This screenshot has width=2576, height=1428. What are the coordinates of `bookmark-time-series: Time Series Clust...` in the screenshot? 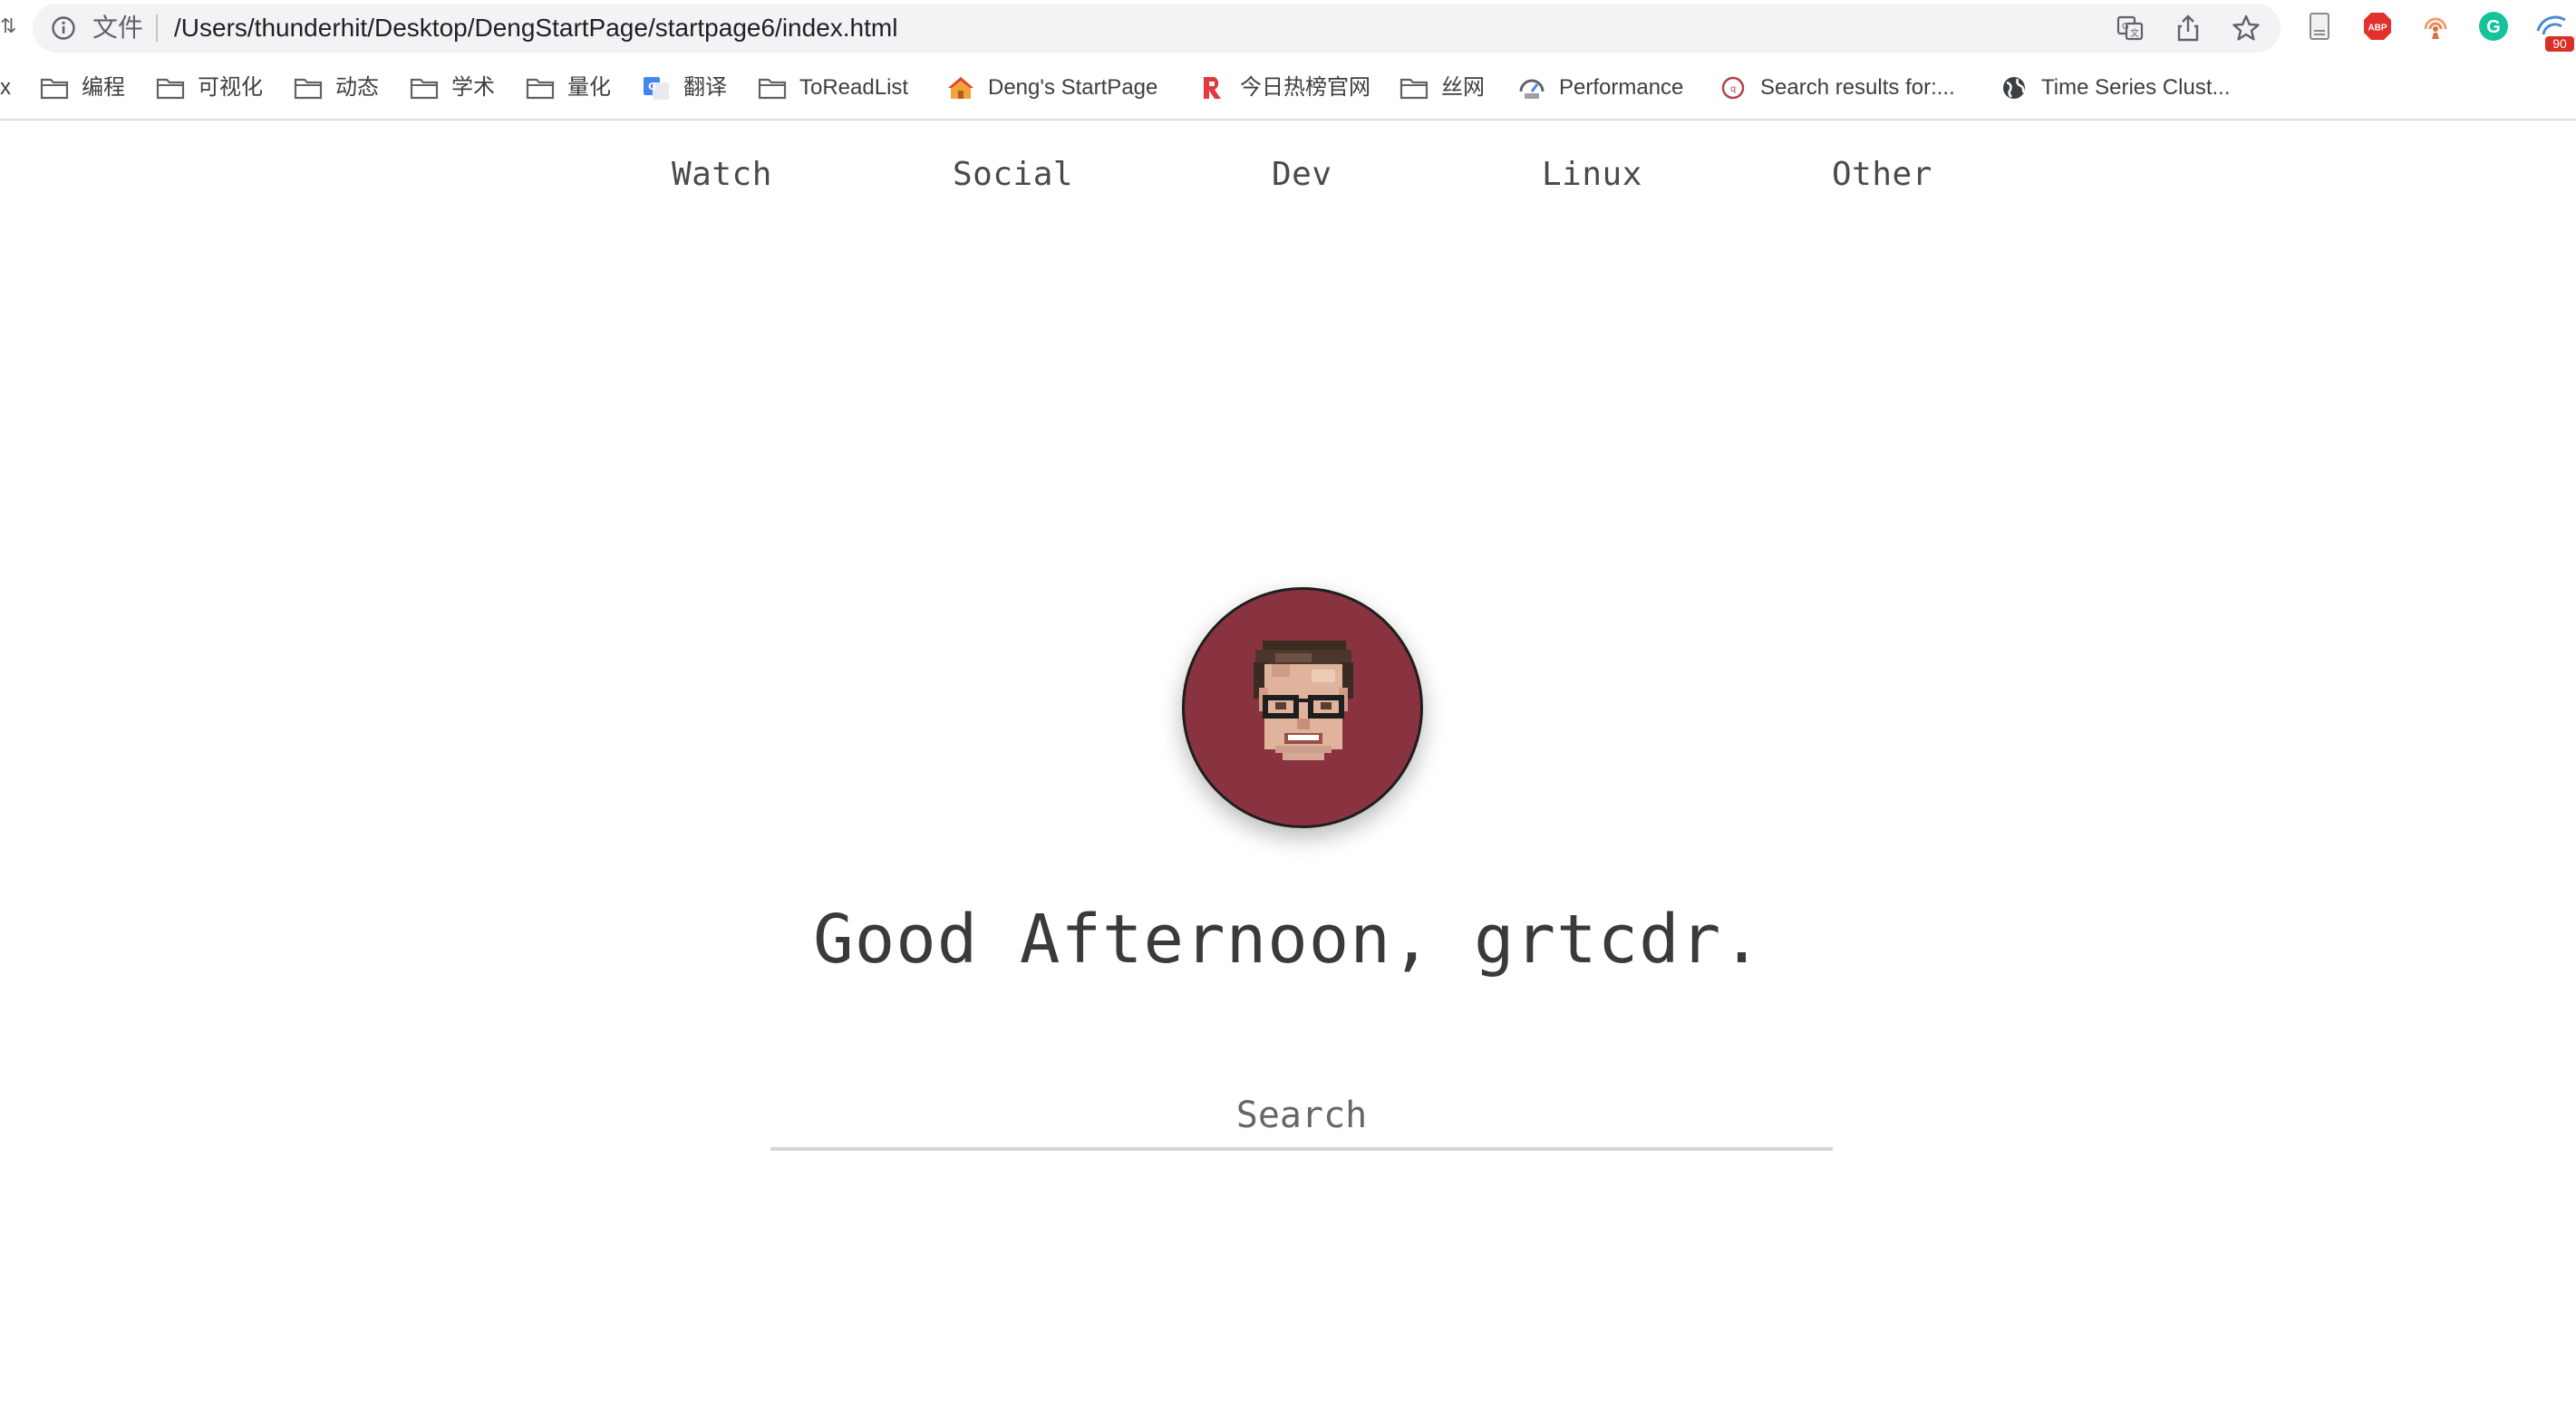 It's located at (2115, 88).